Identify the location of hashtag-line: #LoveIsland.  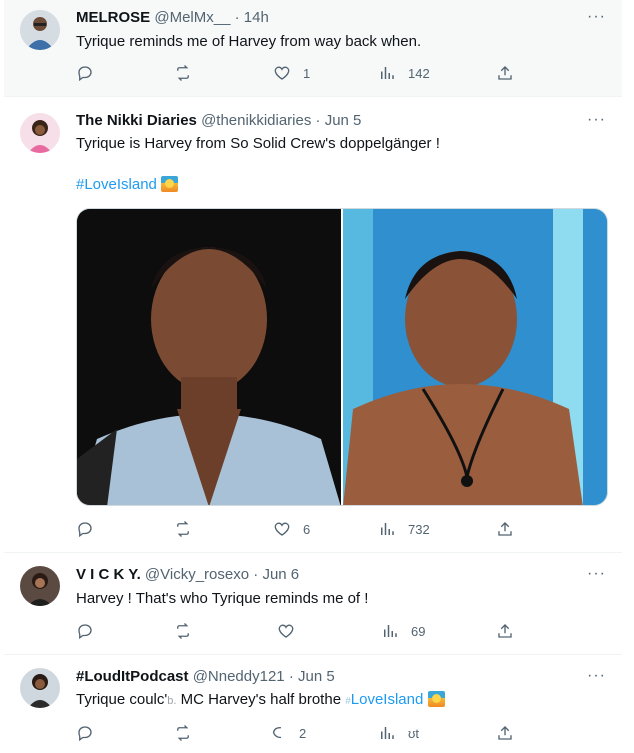
(127, 185).